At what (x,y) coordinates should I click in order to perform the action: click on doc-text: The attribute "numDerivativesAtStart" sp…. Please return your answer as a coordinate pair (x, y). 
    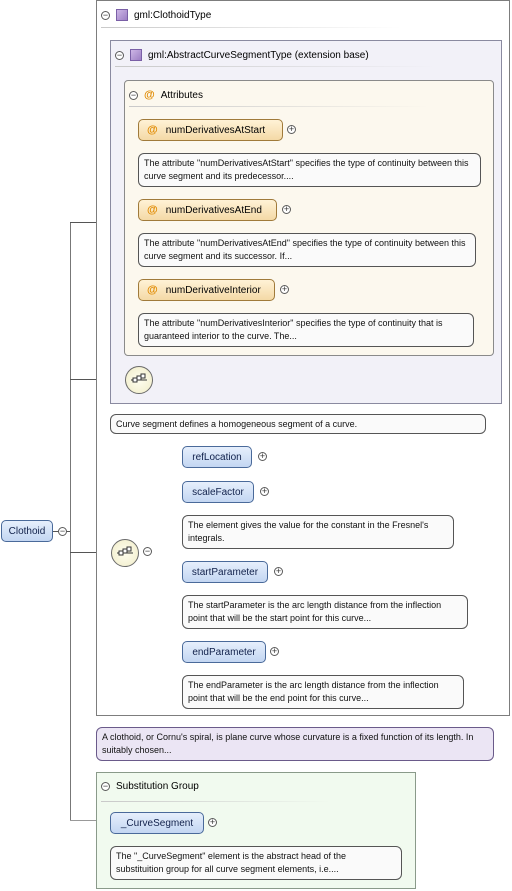
    Looking at the image, I should click on (306, 169).